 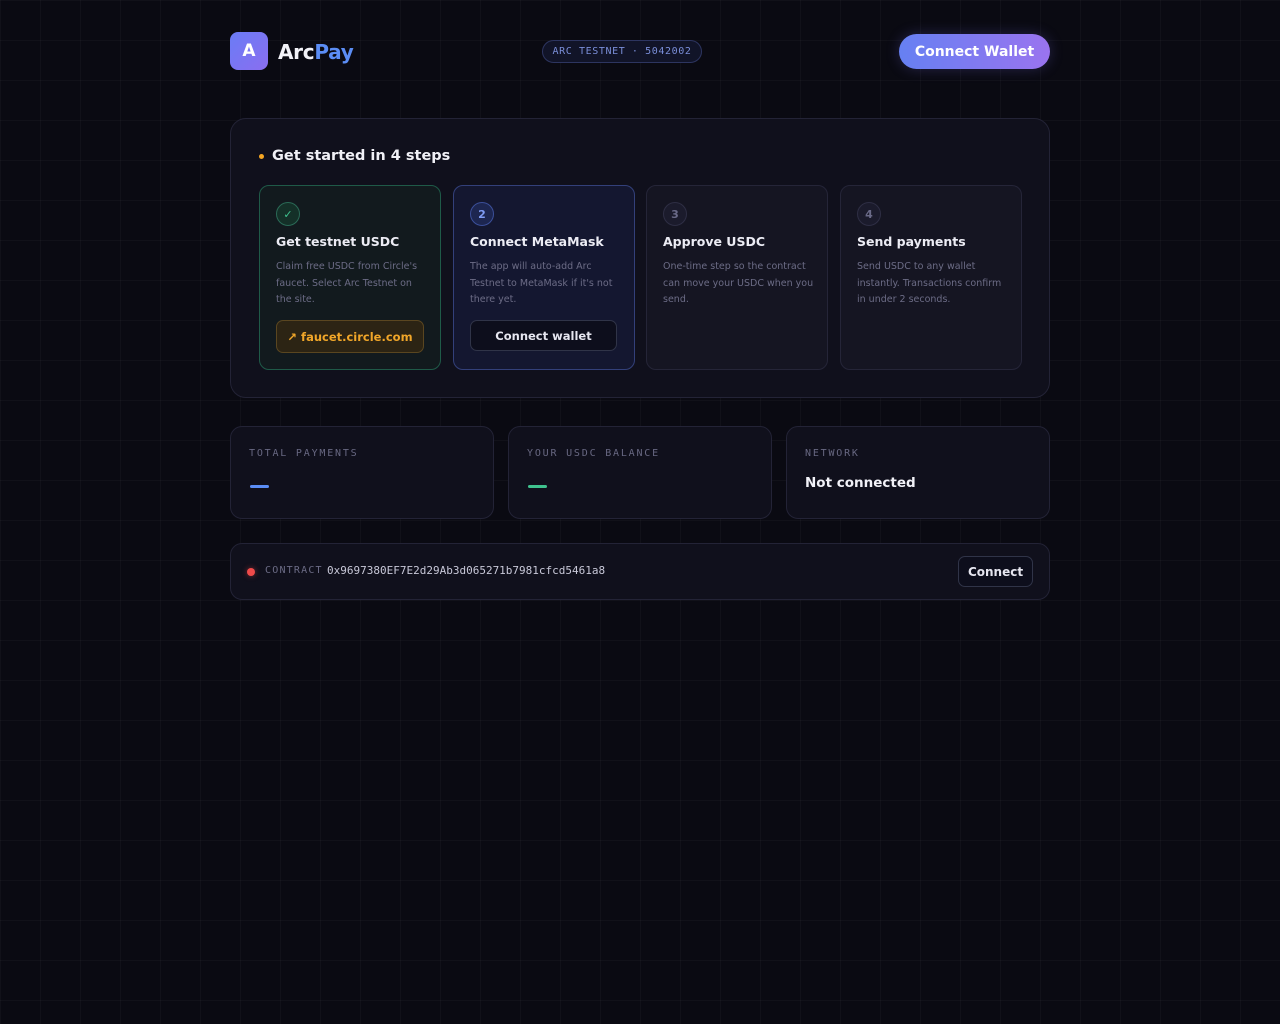 I want to click on network-badge: ARC TESTNET · 5042002, so click(x=622, y=51).